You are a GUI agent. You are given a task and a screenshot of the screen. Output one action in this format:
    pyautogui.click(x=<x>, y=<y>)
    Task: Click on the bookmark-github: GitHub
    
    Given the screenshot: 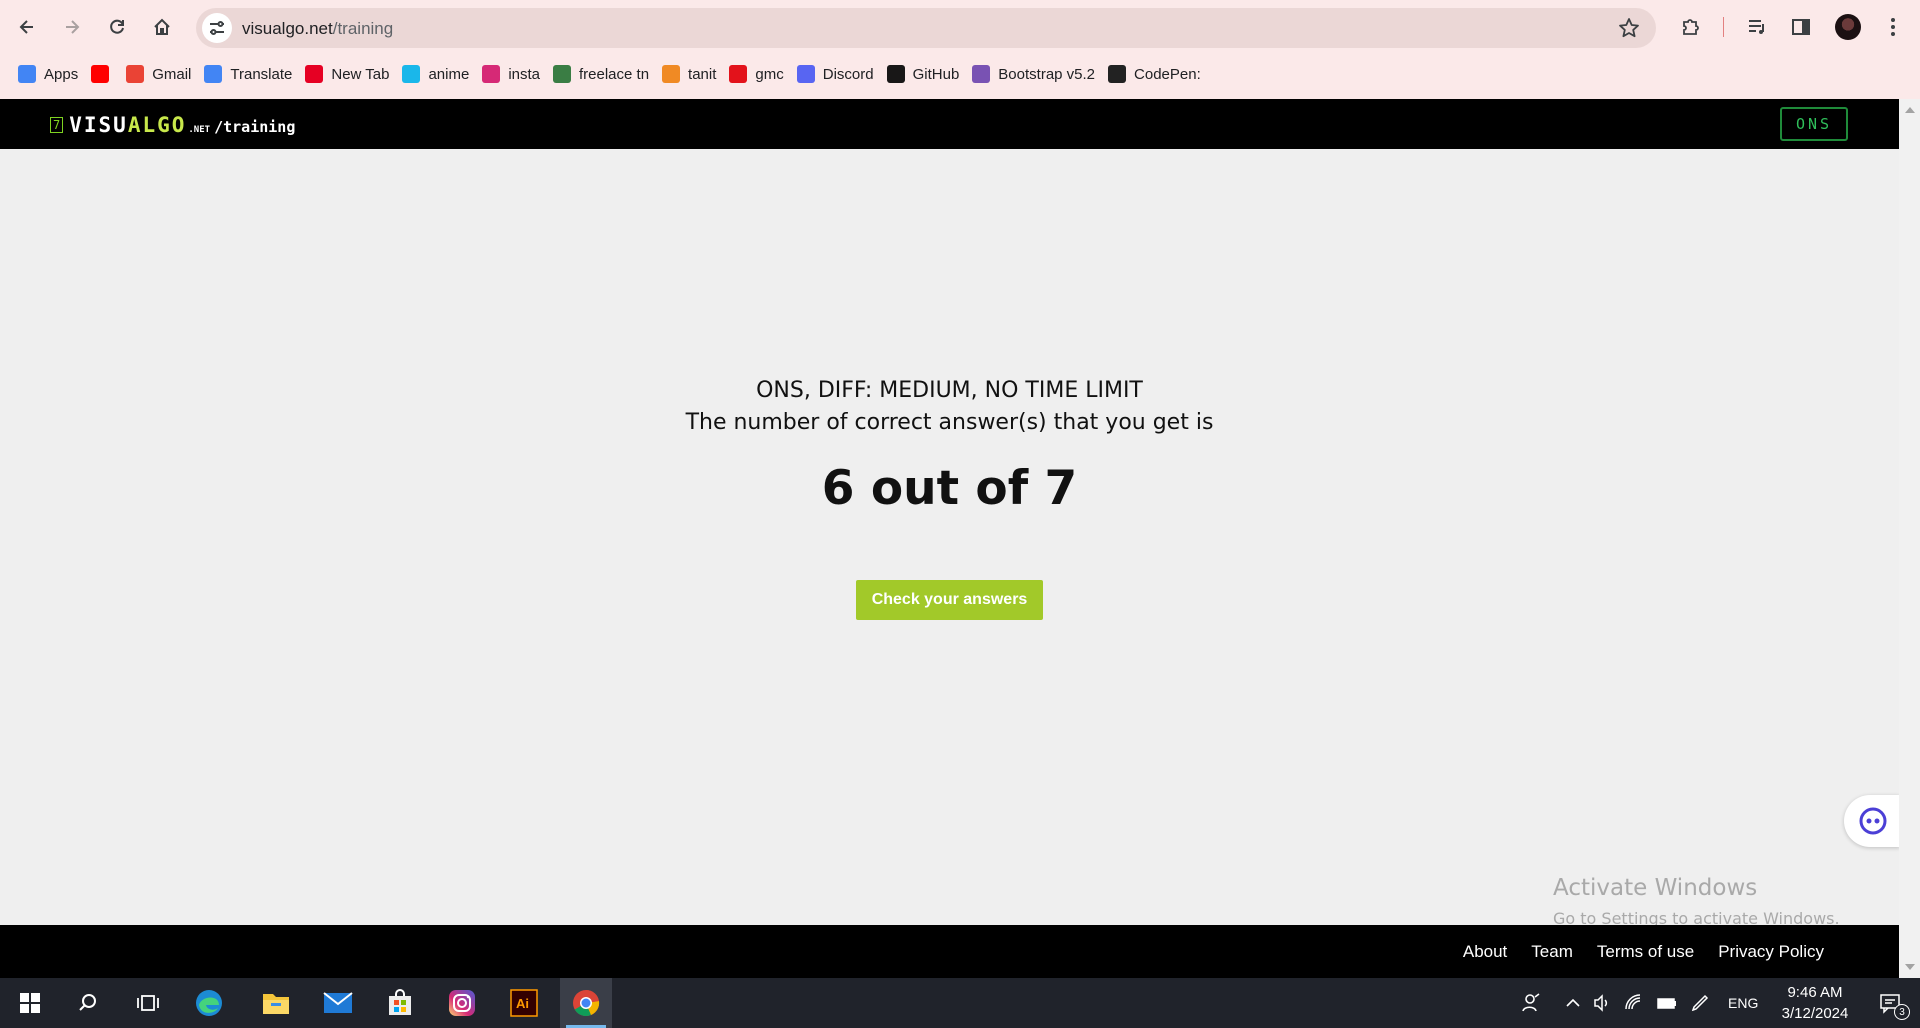 What is the action you would take?
    pyautogui.click(x=926, y=74)
    